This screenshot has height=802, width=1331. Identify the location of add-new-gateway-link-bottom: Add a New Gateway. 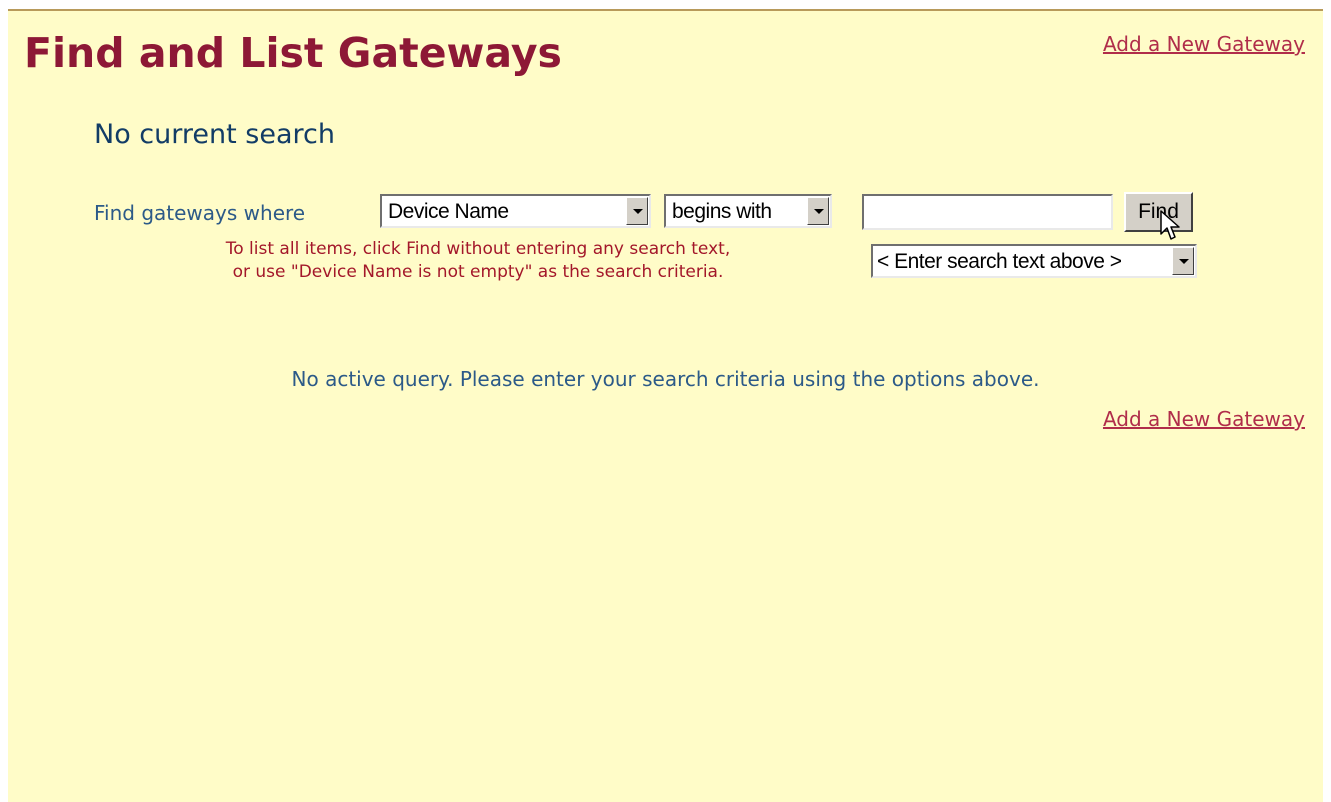
(1204, 419).